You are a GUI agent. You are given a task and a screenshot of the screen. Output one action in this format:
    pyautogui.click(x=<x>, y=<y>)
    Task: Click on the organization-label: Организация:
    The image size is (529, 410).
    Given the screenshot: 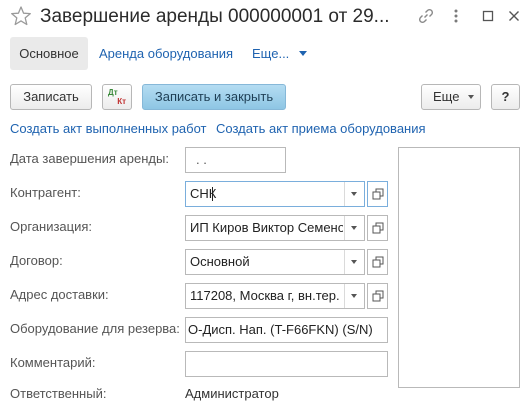 What is the action you would take?
    pyautogui.click(x=51, y=226)
    